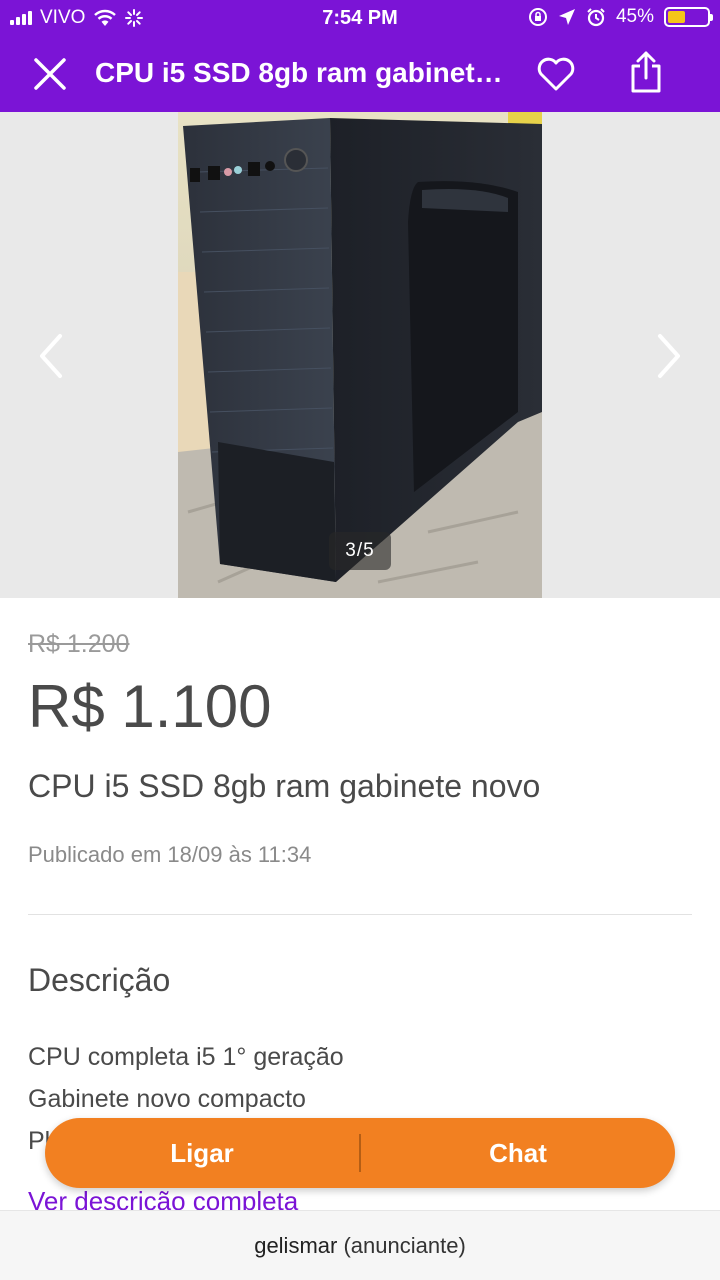 The width and height of the screenshot is (720, 1280). What do you see at coordinates (404, 1245) in the screenshot?
I see `advertiser-role: (anunciante)` at bounding box center [404, 1245].